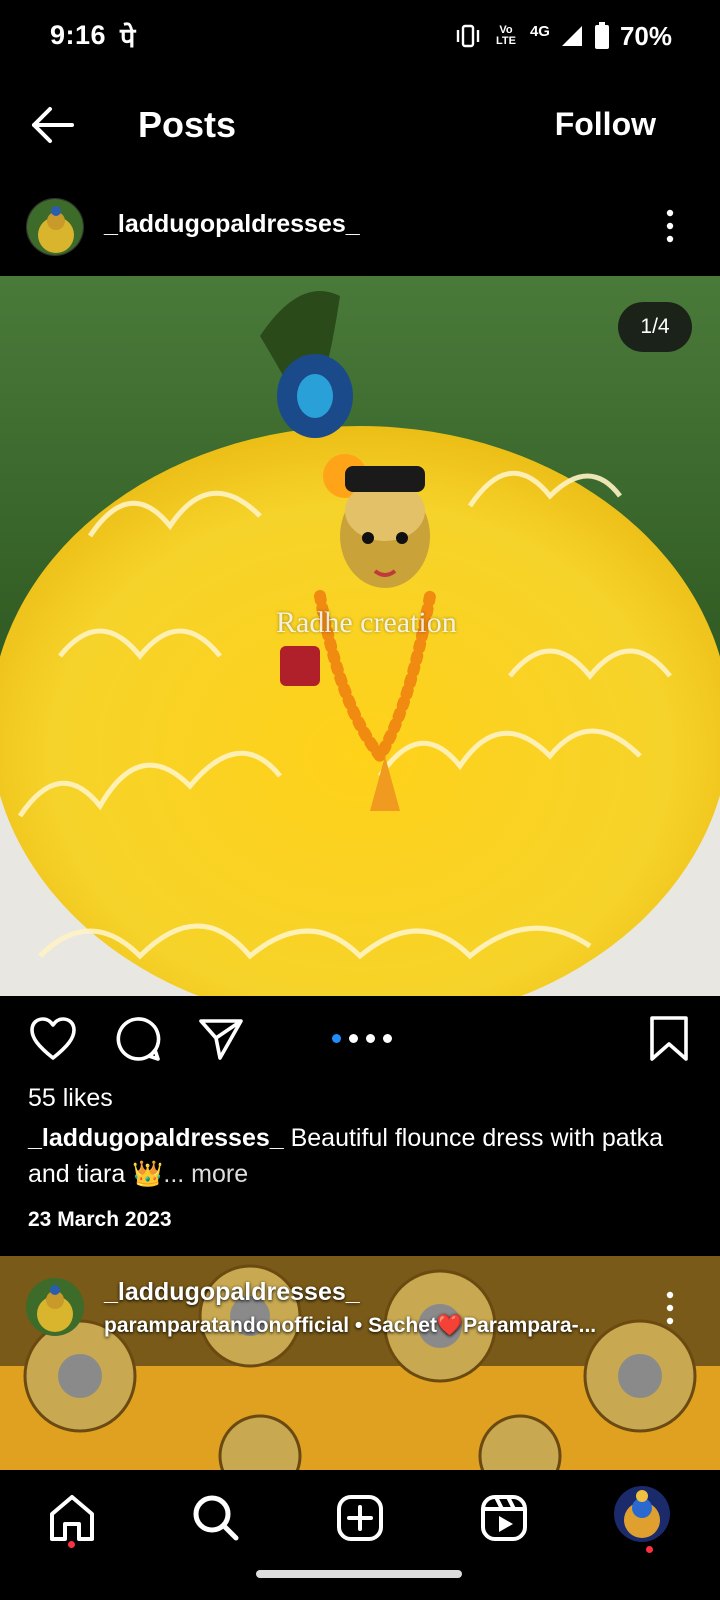 This screenshot has width=720, height=1600. What do you see at coordinates (336, 1038) in the screenshot?
I see `carousel-dot-active` at bounding box center [336, 1038].